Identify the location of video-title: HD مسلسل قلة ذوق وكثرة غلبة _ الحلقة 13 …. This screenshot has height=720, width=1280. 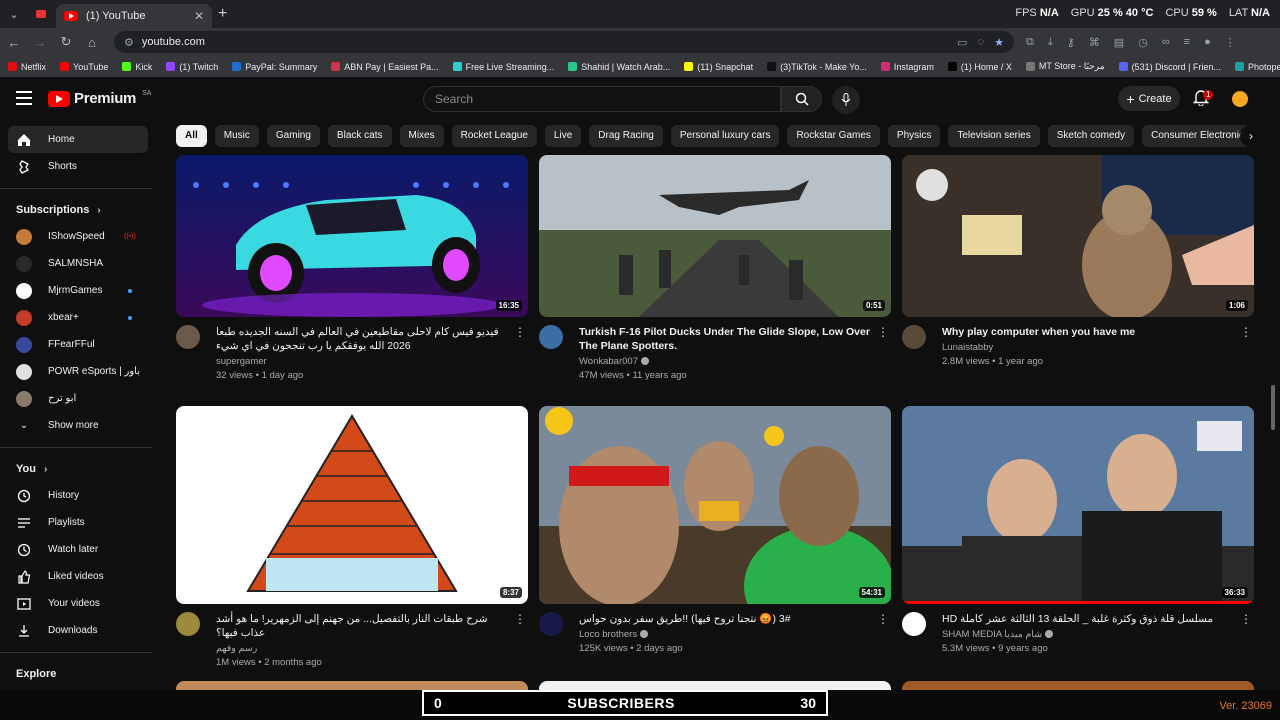
(1098, 619).